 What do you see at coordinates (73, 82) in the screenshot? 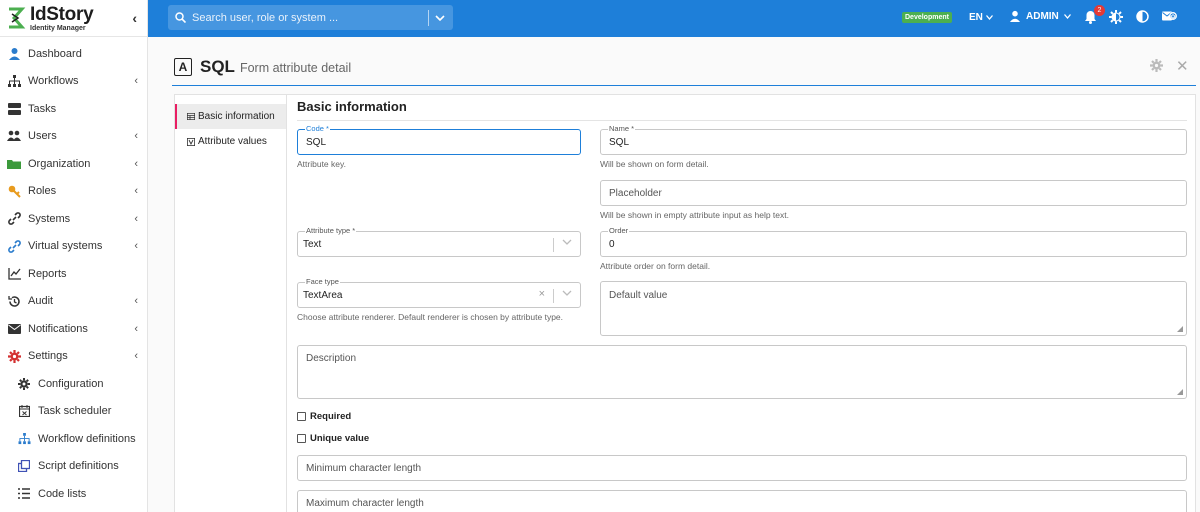
I see `sidebar-item-workflows: Workflows ‹` at bounding box center [73, 82].